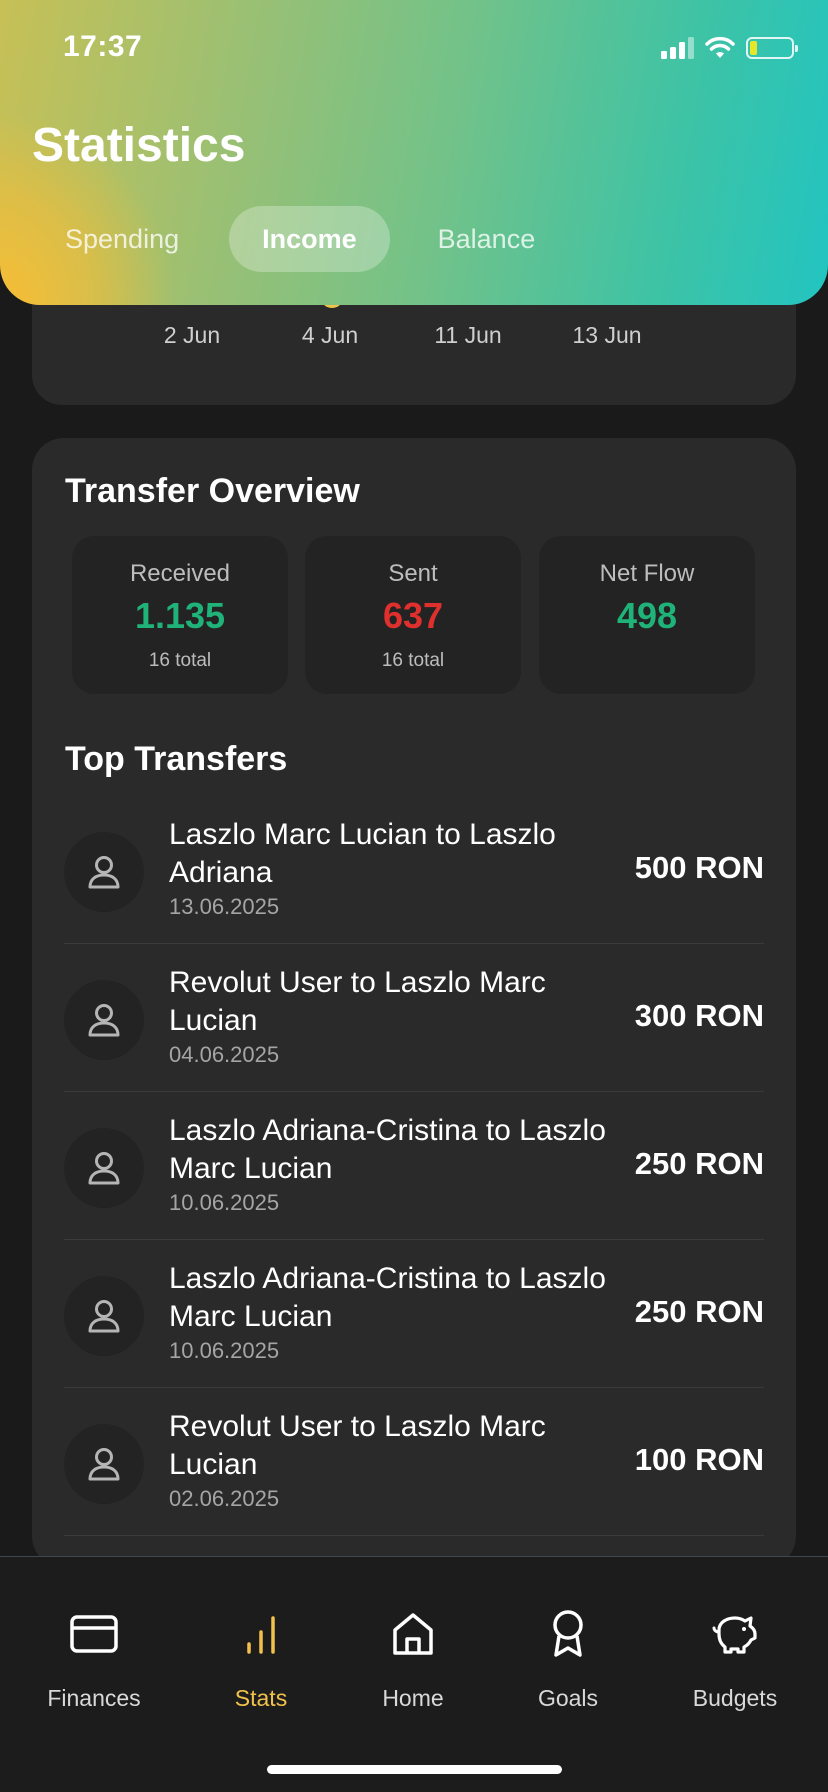  I want to click on tab-income: Income, so click(309, 239).